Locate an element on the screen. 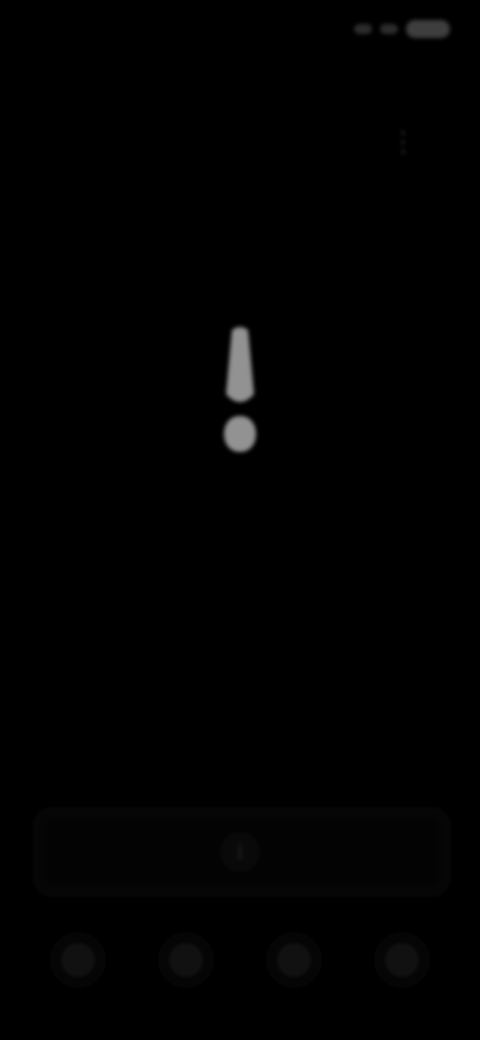 The width and height of the screenshot is (480, 1040). exclamation-icon is located at coordinates (240, 390).